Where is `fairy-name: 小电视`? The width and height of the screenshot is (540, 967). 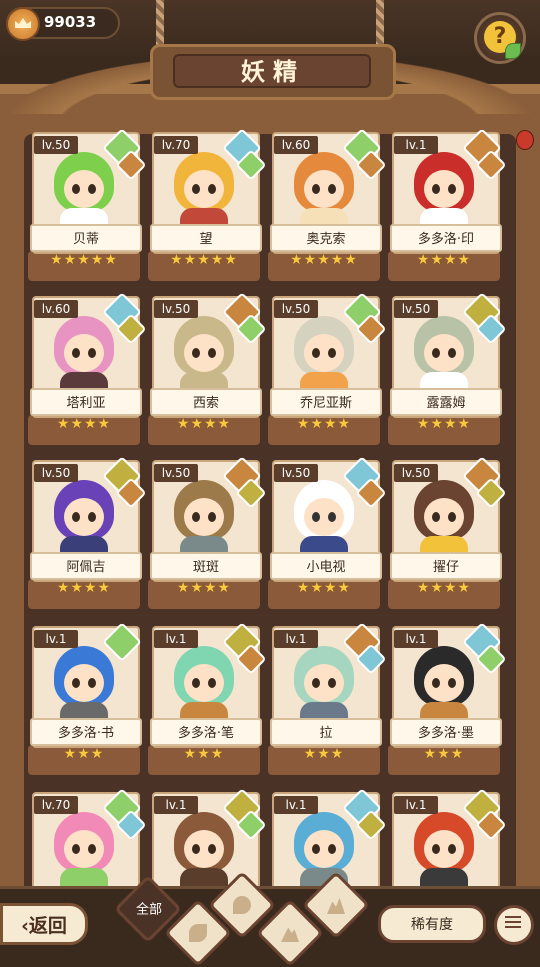
fairy-name: 小电视 is located at coordinates (326, 567).